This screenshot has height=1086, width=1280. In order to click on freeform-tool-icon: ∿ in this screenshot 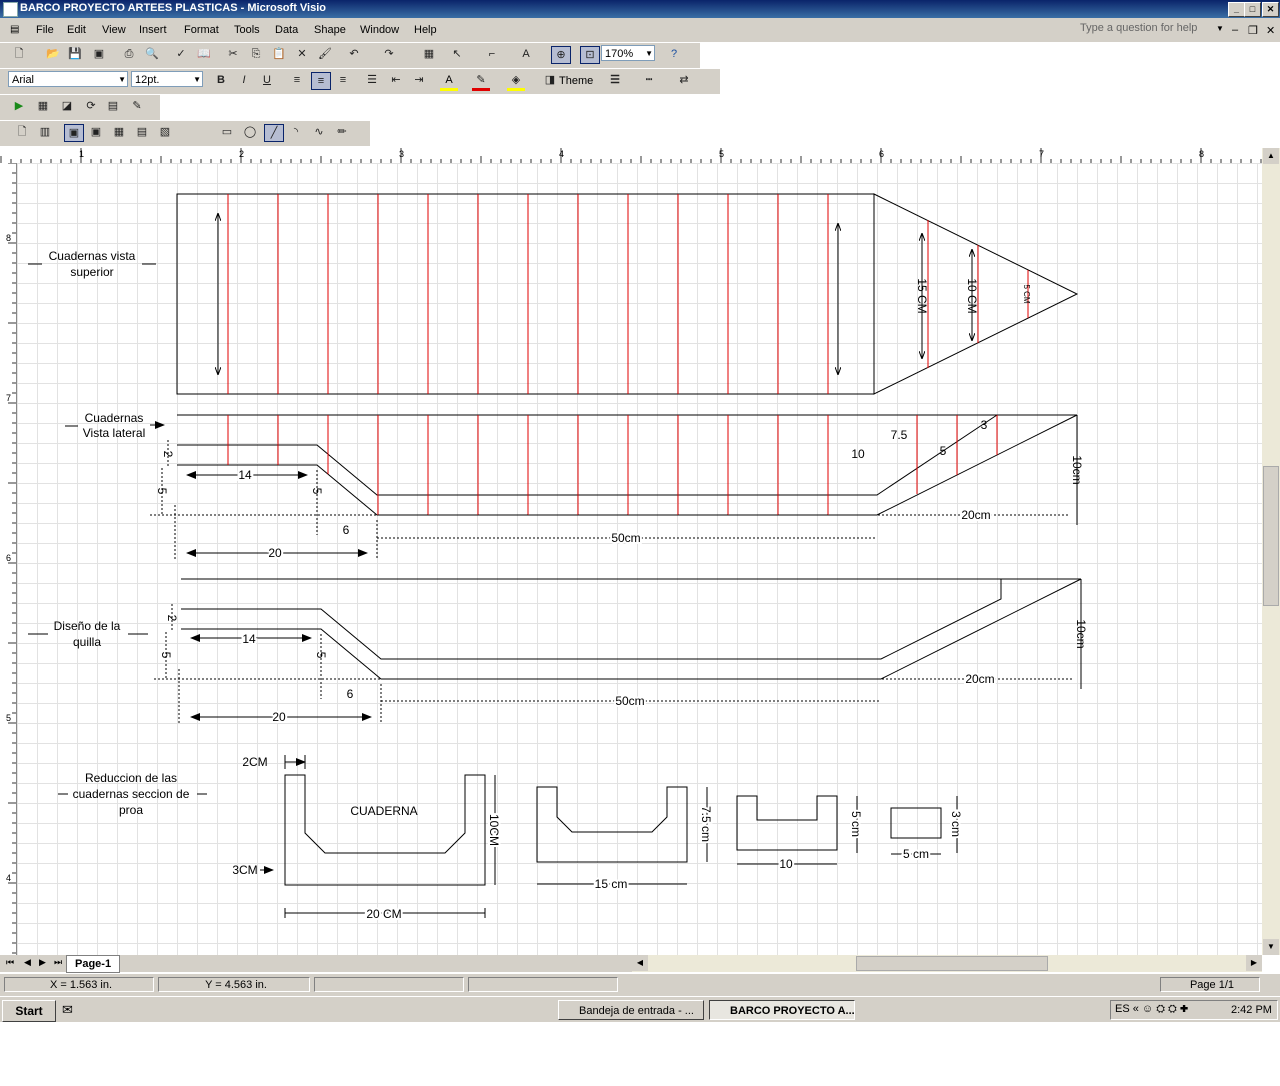, I will do `click(319, 132)`.